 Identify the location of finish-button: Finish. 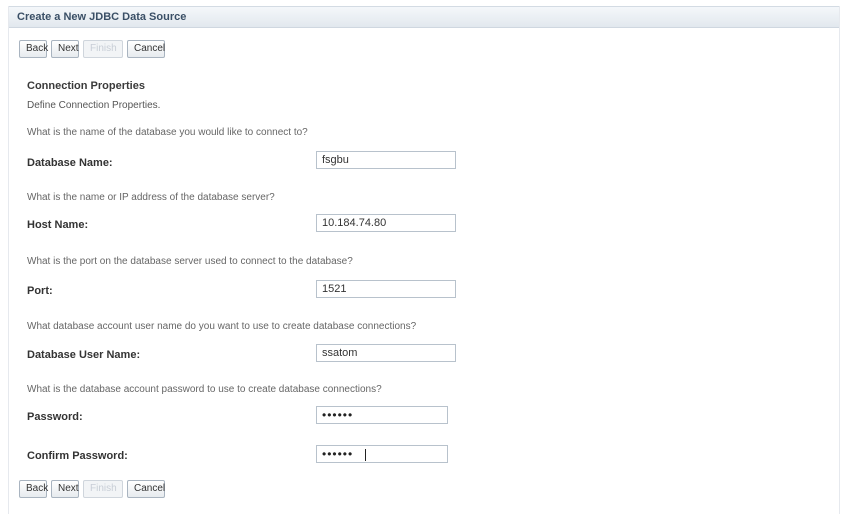
(103, 49).